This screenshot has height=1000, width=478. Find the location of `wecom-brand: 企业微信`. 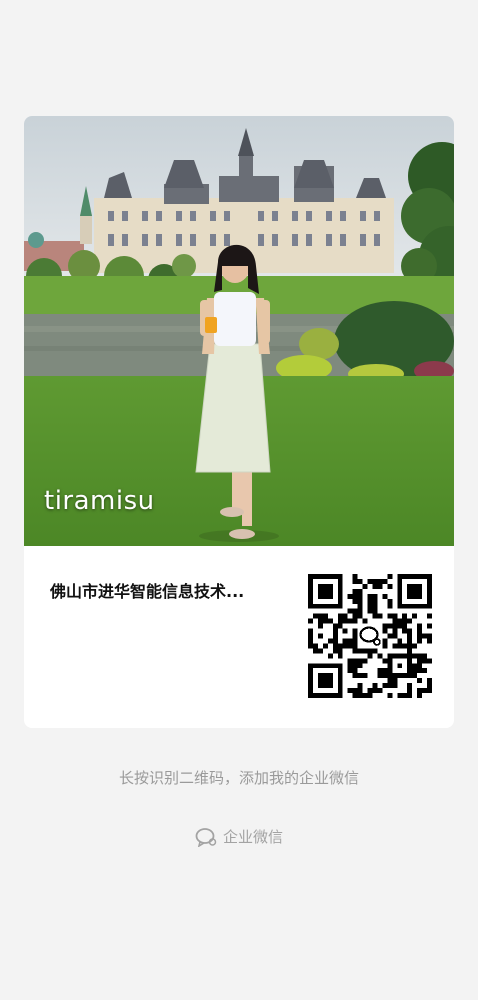

wecom-brand: 企业微信 is located at coordinates (239, 837).